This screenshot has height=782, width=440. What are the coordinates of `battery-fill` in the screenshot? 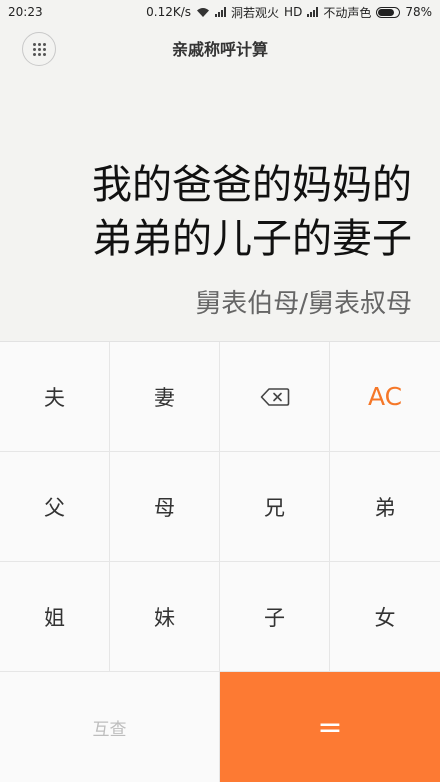 It's located at (386, 12).